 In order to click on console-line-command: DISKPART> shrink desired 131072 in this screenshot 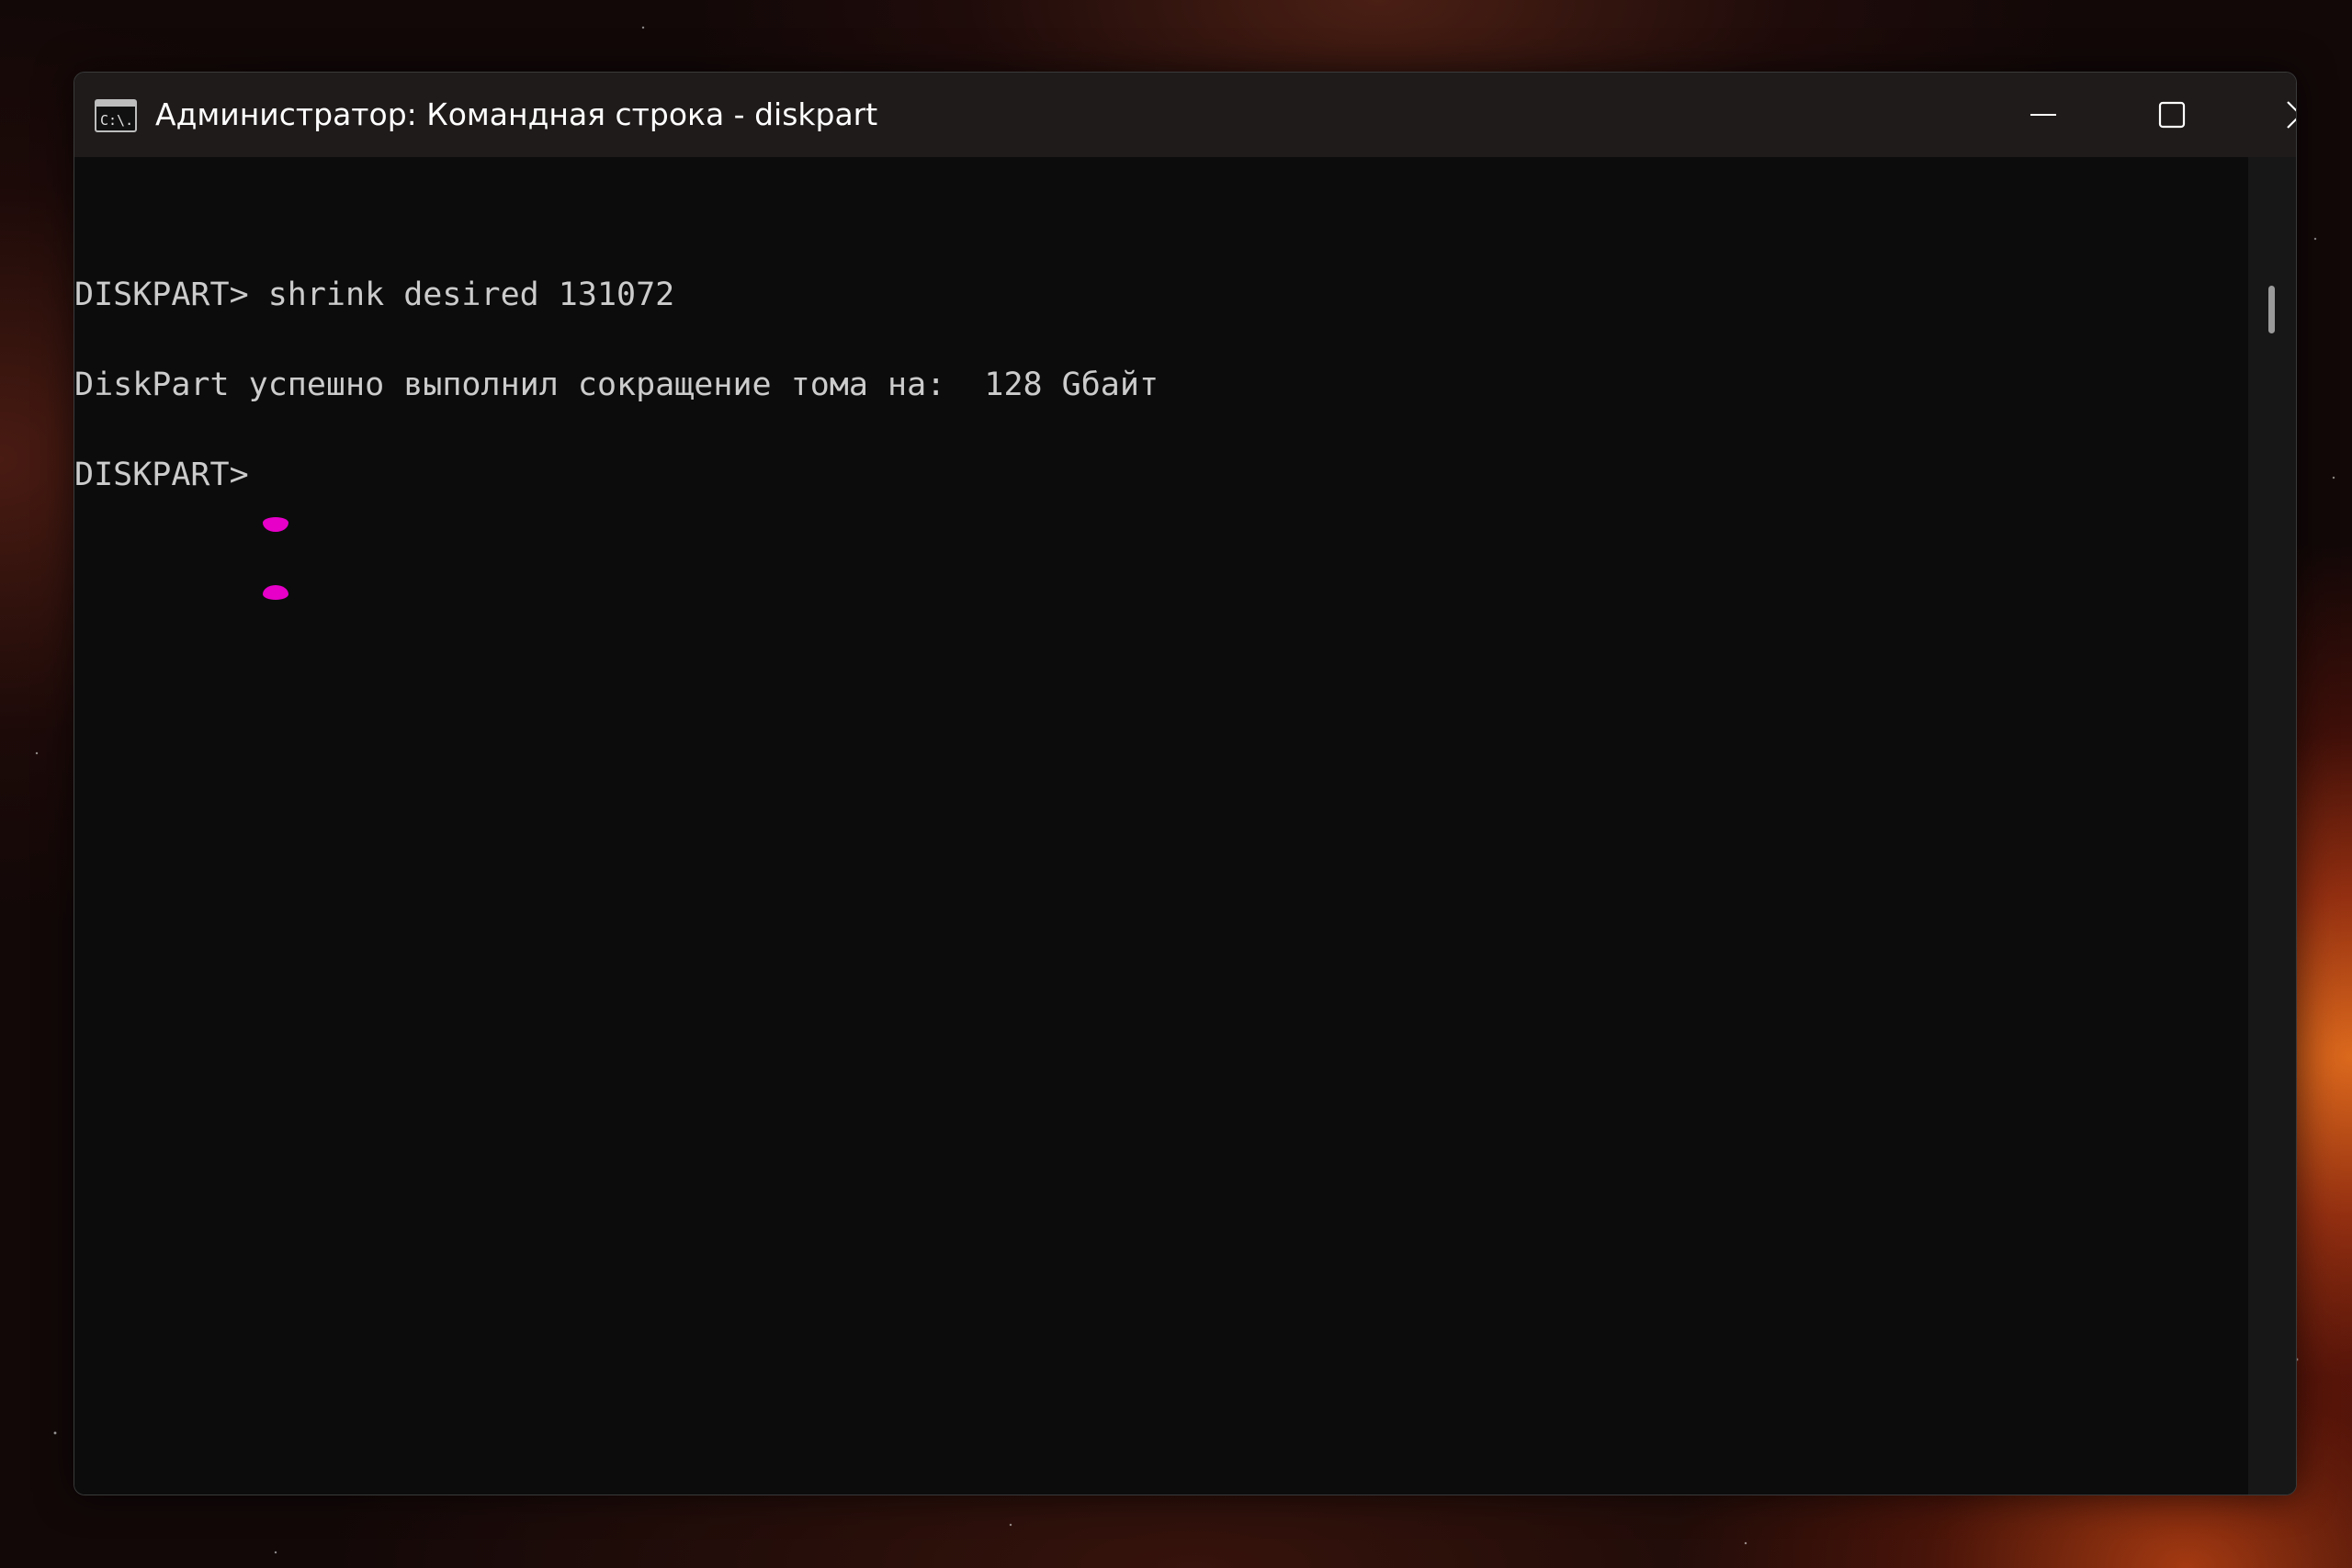, I will do `click(374, 295)`.